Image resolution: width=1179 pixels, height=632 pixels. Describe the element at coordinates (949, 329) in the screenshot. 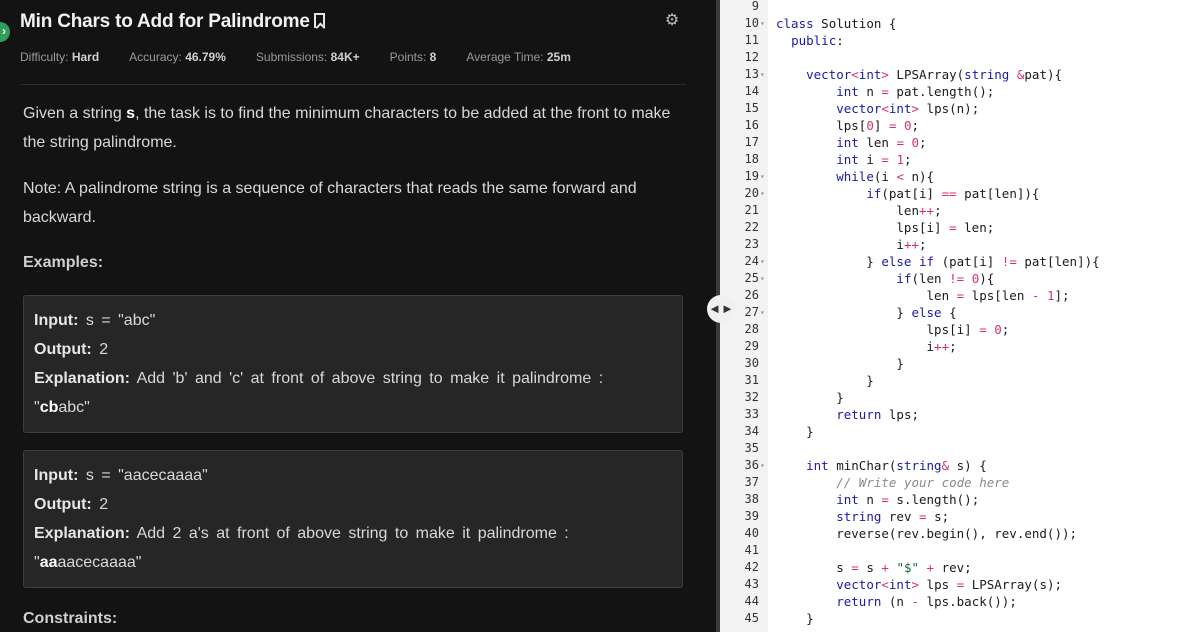

I see `code-line: 28 lps[i] = 0;` at that location.